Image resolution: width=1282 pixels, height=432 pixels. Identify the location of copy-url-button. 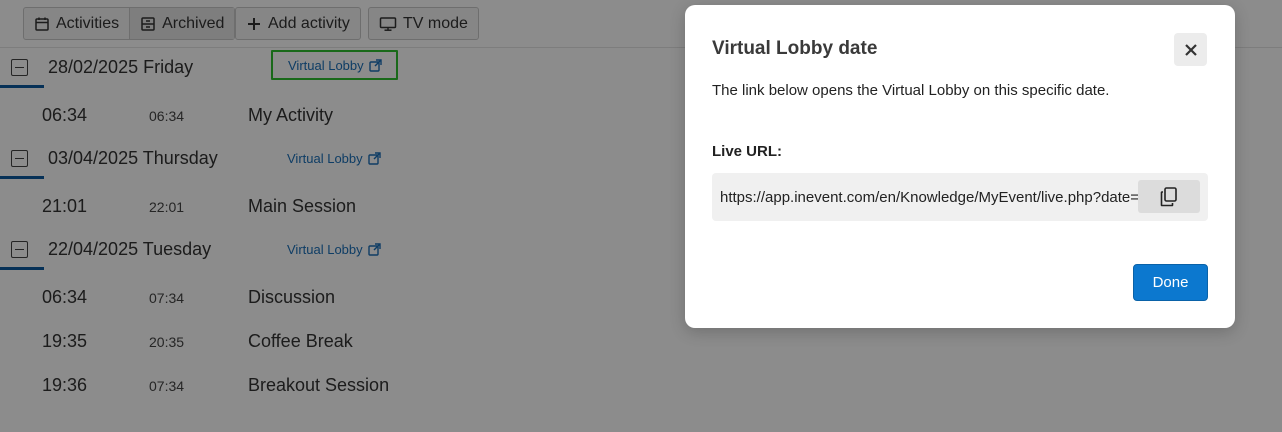
(1169, 196).